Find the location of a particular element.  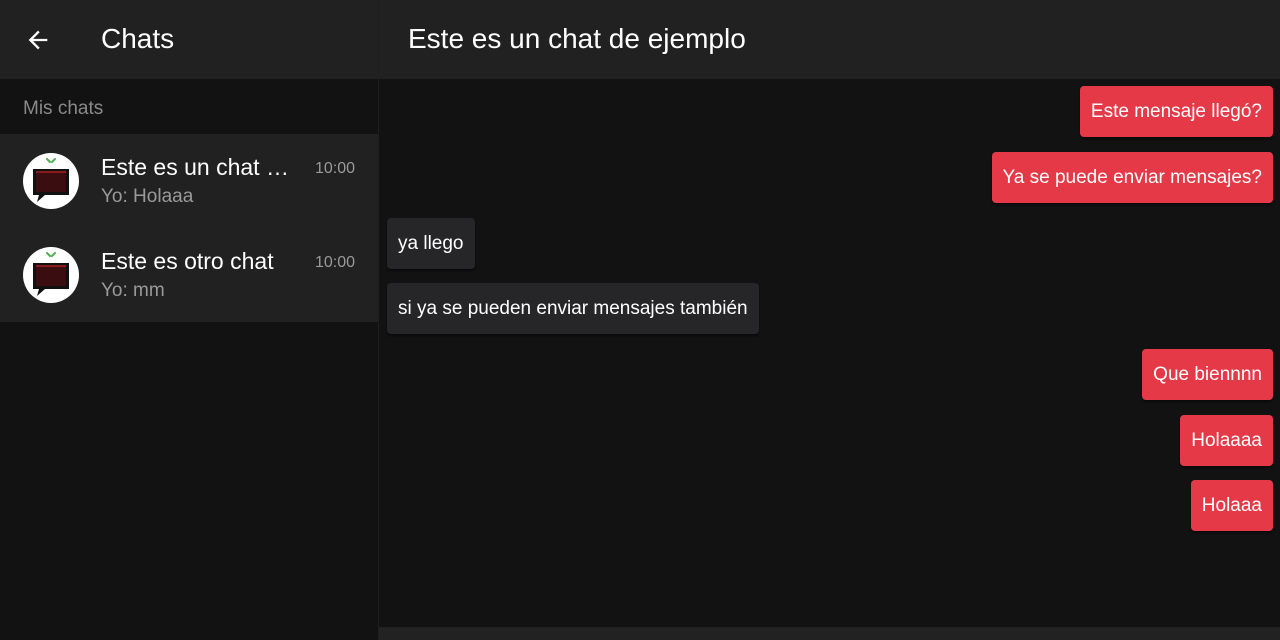

arrow-left-icon is located at coordinates (38, 40).